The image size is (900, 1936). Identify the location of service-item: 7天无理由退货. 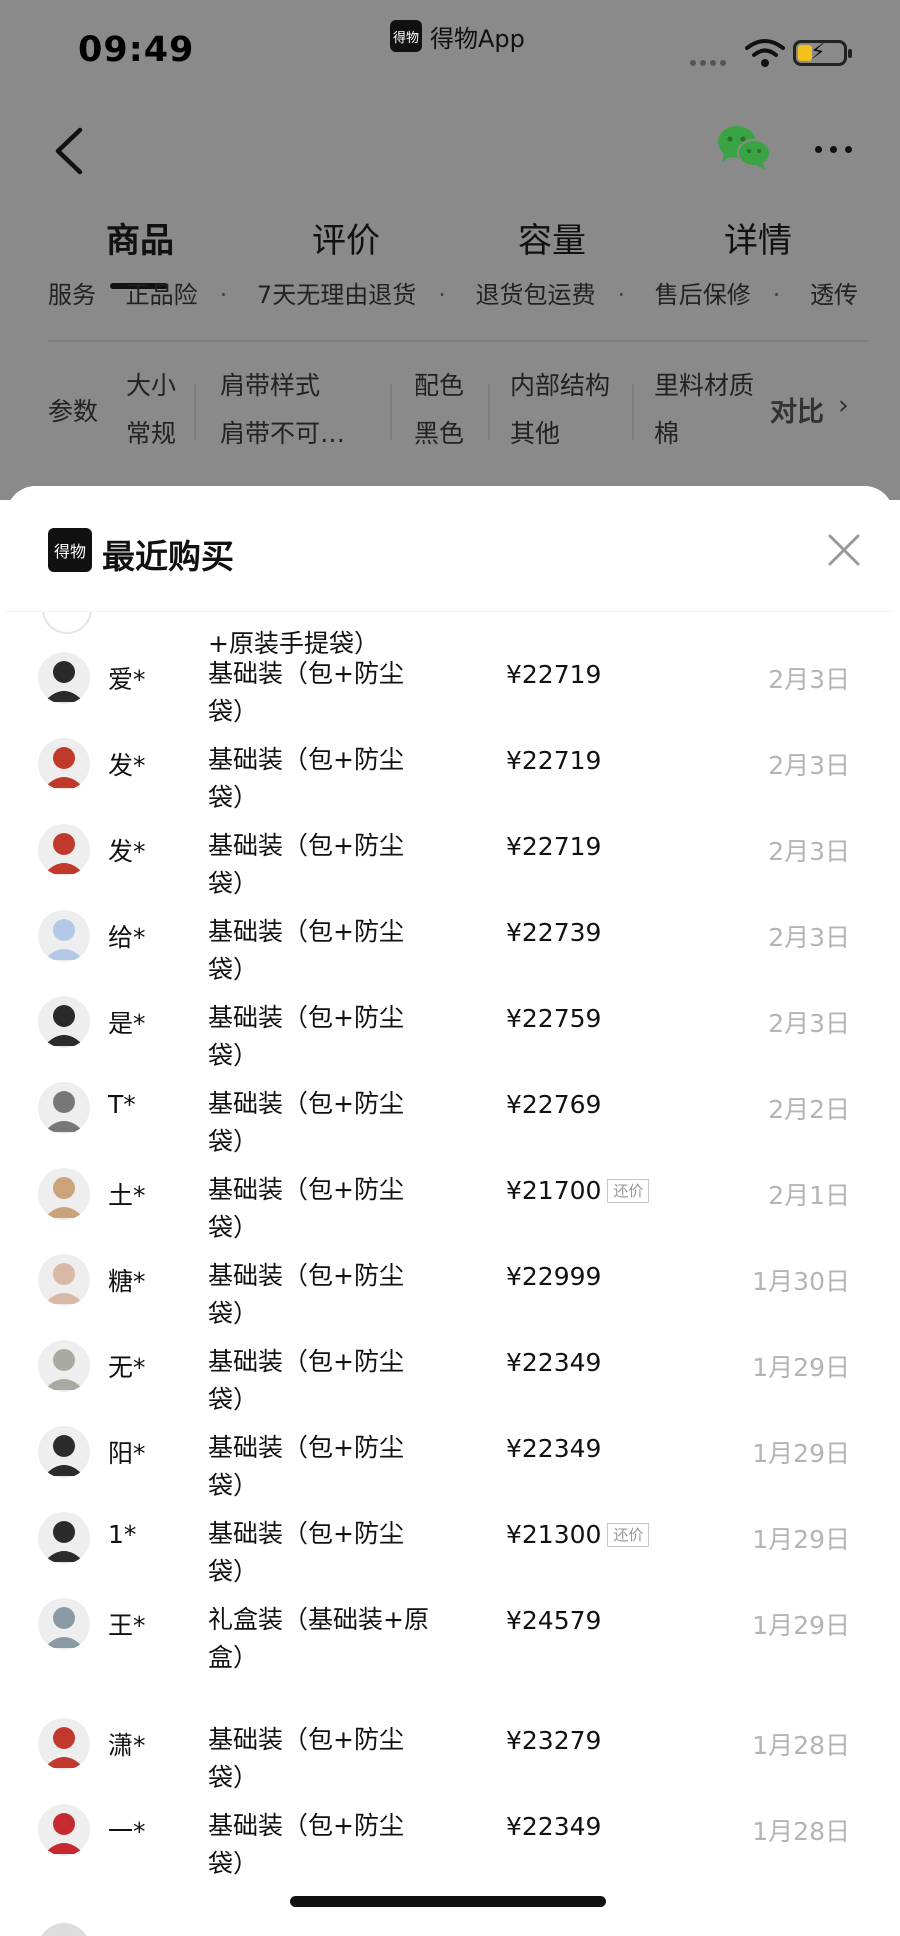
(336, 295).